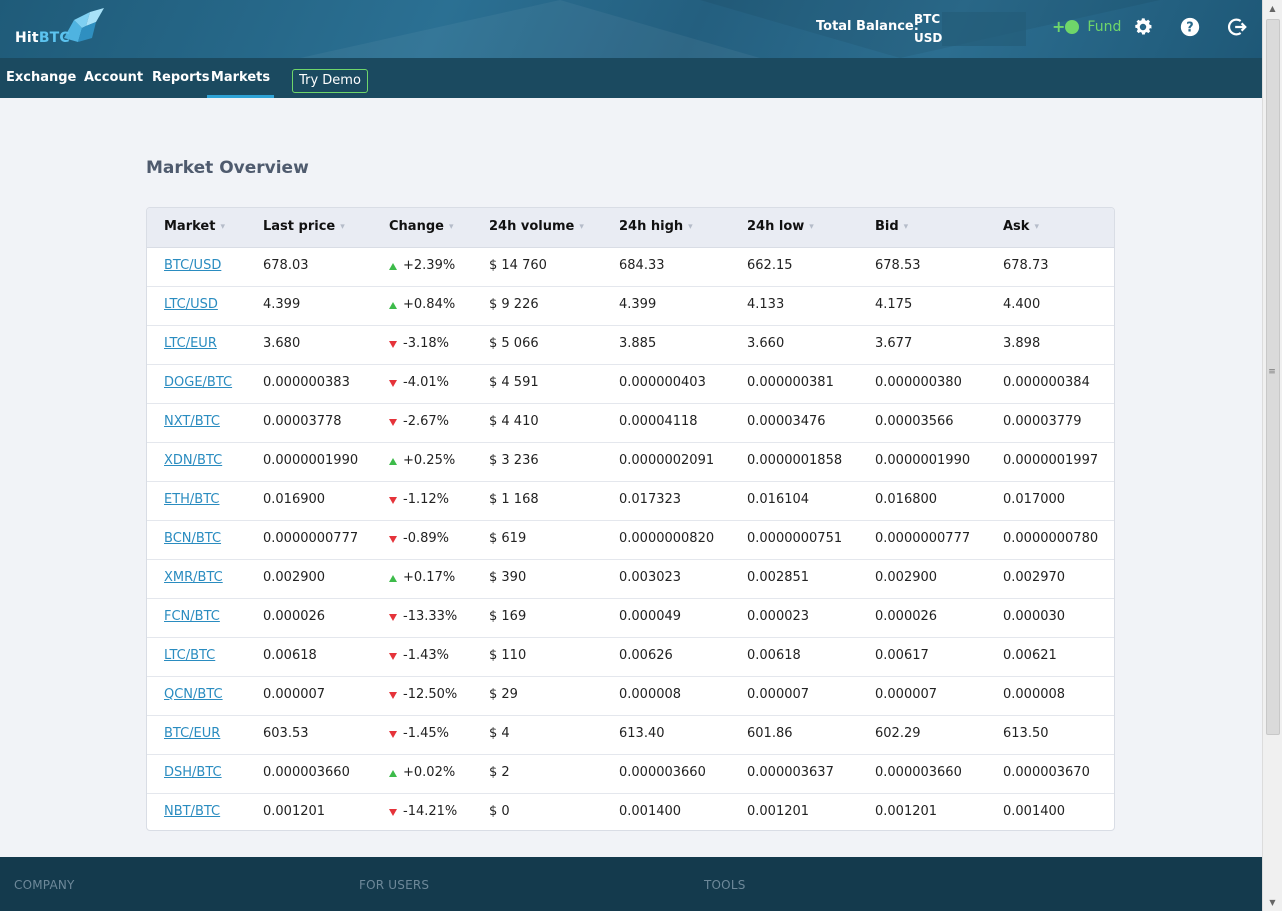 This screenshot has height=911, width=1282. I want to click on cell-market: DOGE/BTC, so click(198, 383).